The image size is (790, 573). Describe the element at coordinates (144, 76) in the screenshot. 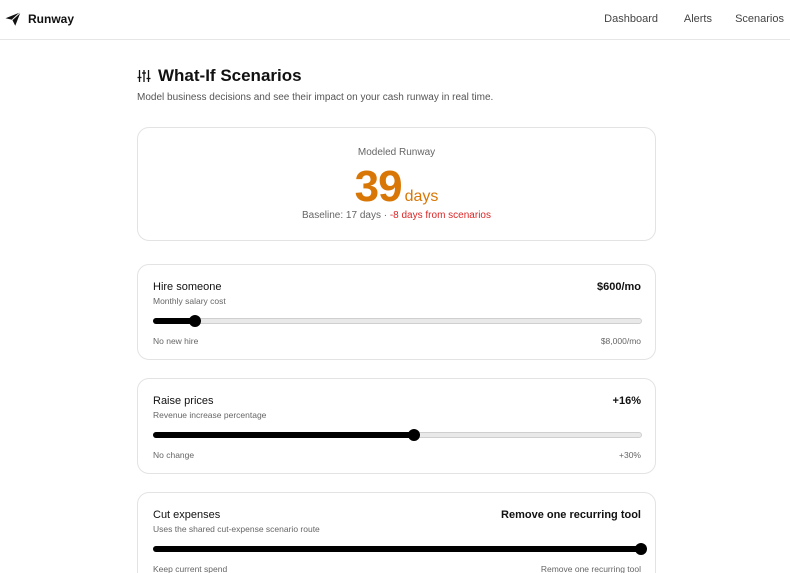

I see `sliders-icon` at that location.